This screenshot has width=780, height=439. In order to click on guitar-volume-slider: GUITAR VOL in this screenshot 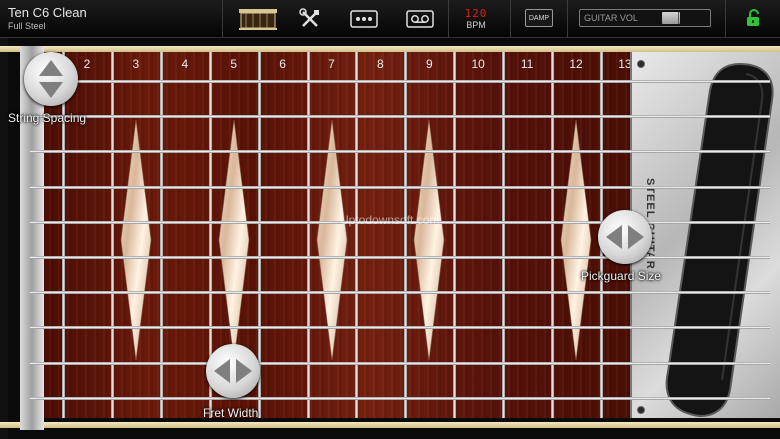, I will do `click(645, 18)`.